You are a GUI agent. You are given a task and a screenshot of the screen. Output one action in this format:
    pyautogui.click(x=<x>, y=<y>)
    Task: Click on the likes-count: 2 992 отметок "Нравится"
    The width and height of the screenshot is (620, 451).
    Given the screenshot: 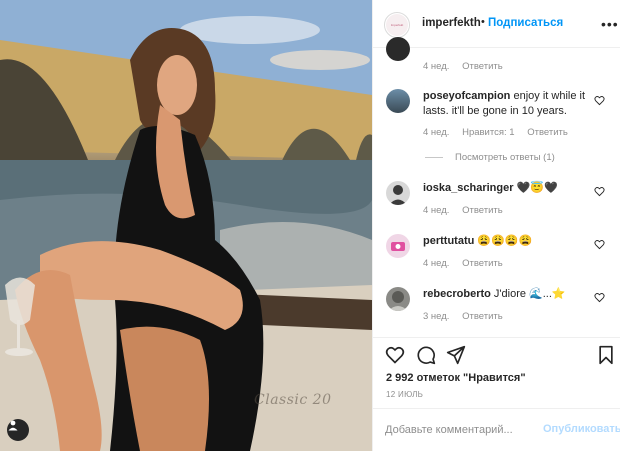 What is the action you would take?
    pyautogui.click(x=456, y=378)
    